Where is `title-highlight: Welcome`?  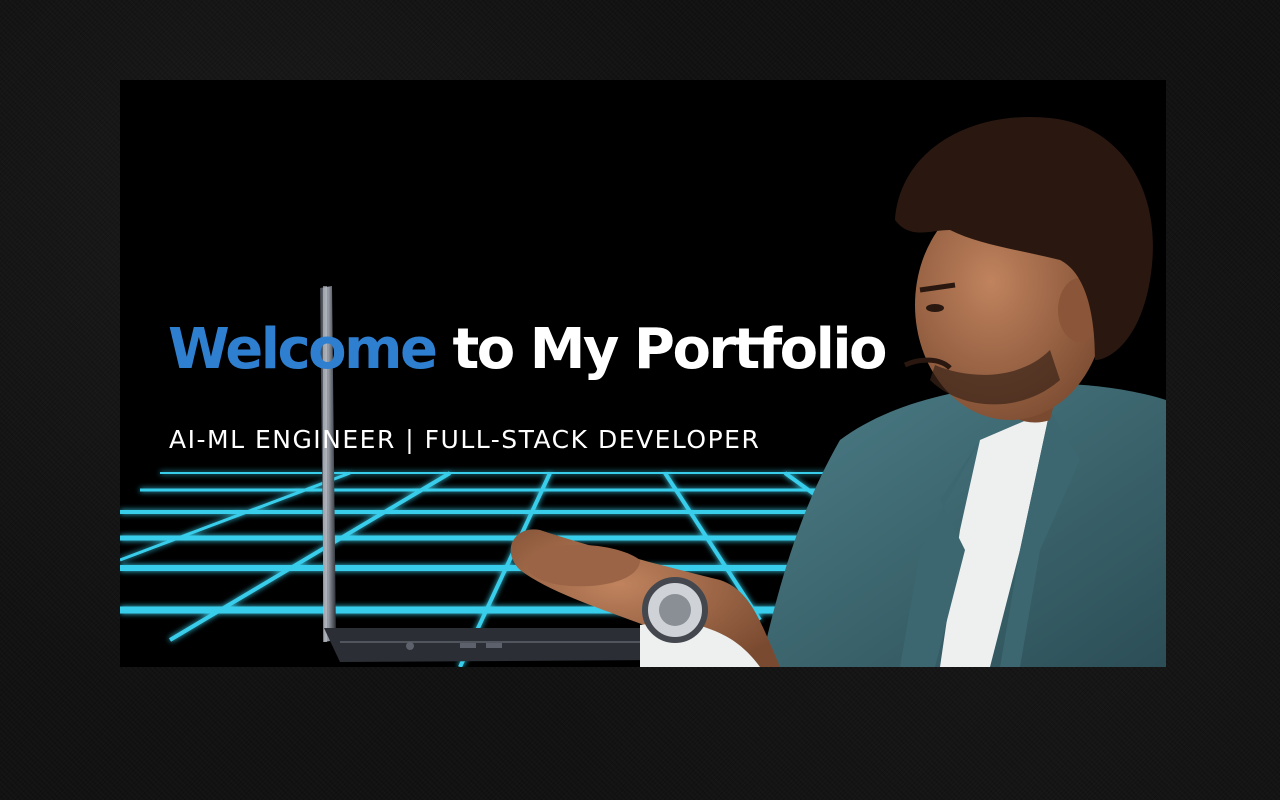
title-highlight: Welcome is located at coordinates (303, 349).